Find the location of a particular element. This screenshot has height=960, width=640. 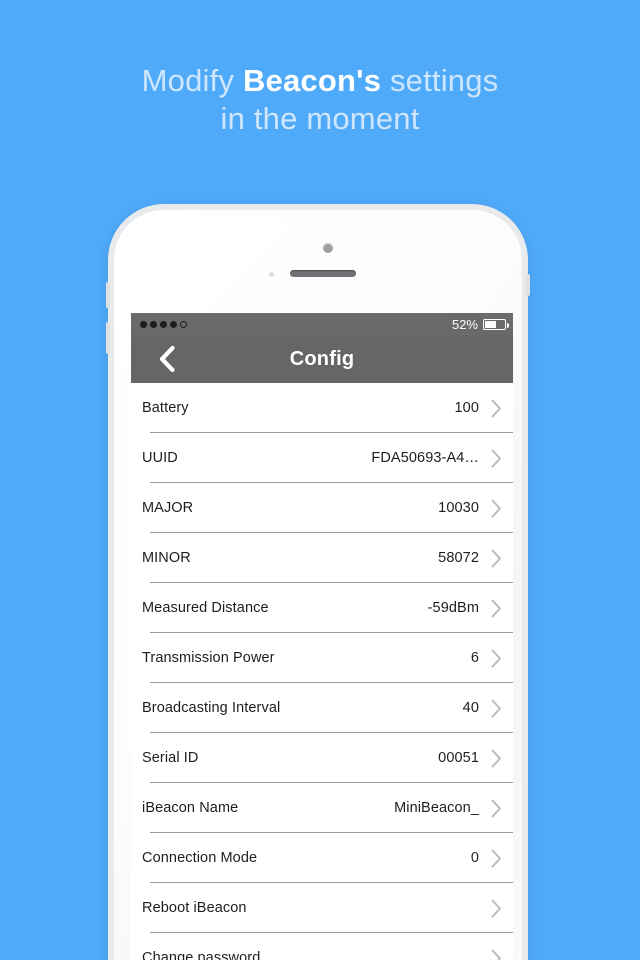

signal-strength-icon is located at coordinates (163, 324).